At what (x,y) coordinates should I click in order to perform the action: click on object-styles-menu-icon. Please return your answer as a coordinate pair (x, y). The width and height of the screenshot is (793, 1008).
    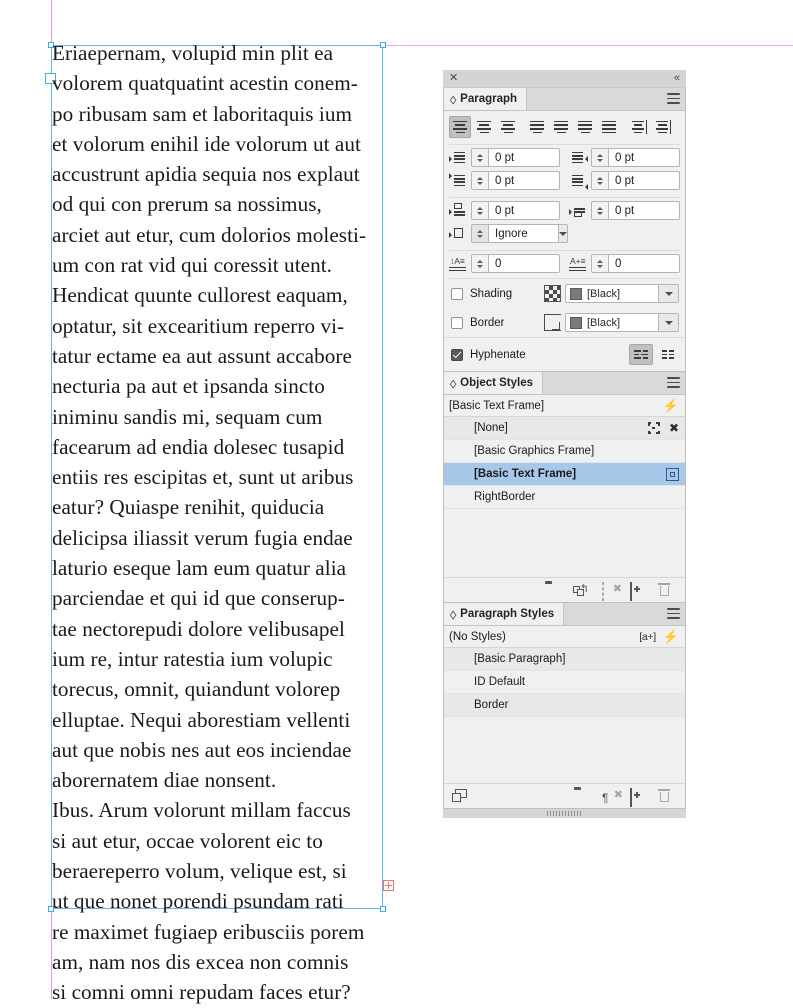
    Looking at the image, I should click on (673, 382).